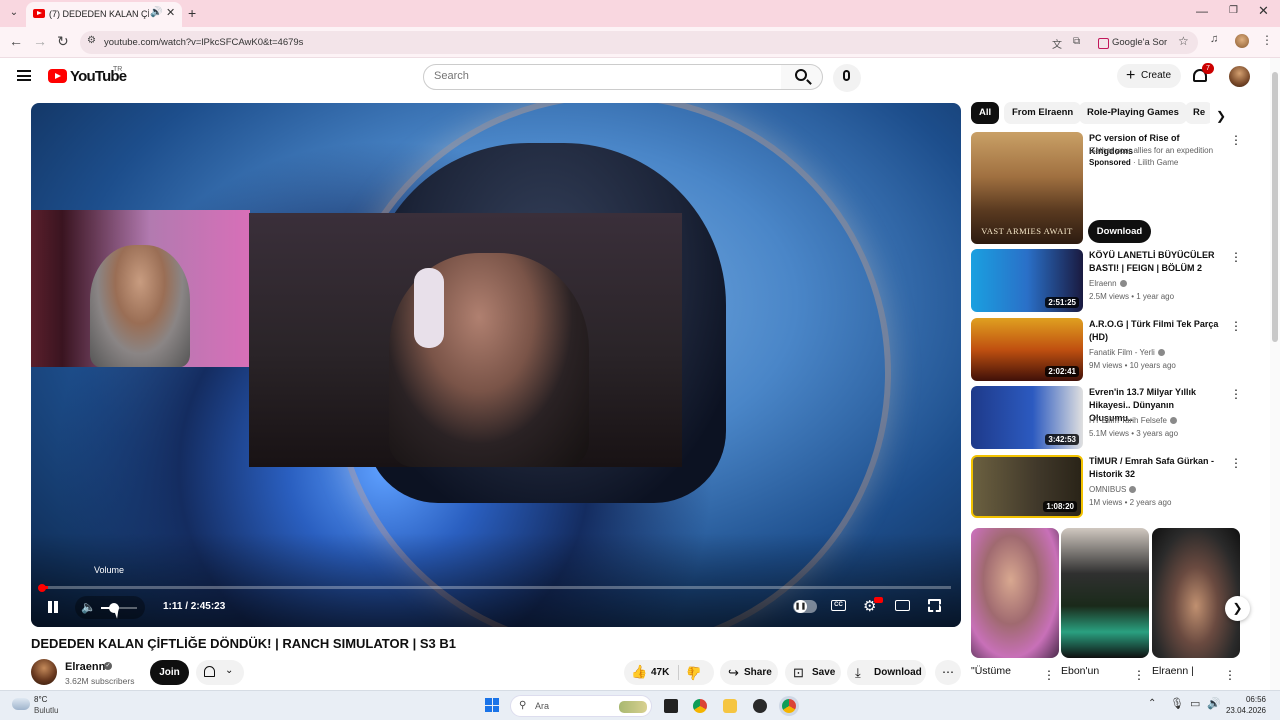 This screenshot has width=1280, height=720. Describe the element at coordinates (1245, 710) in the screenshot. I see `clock-date: 23.04.2026` at that location.